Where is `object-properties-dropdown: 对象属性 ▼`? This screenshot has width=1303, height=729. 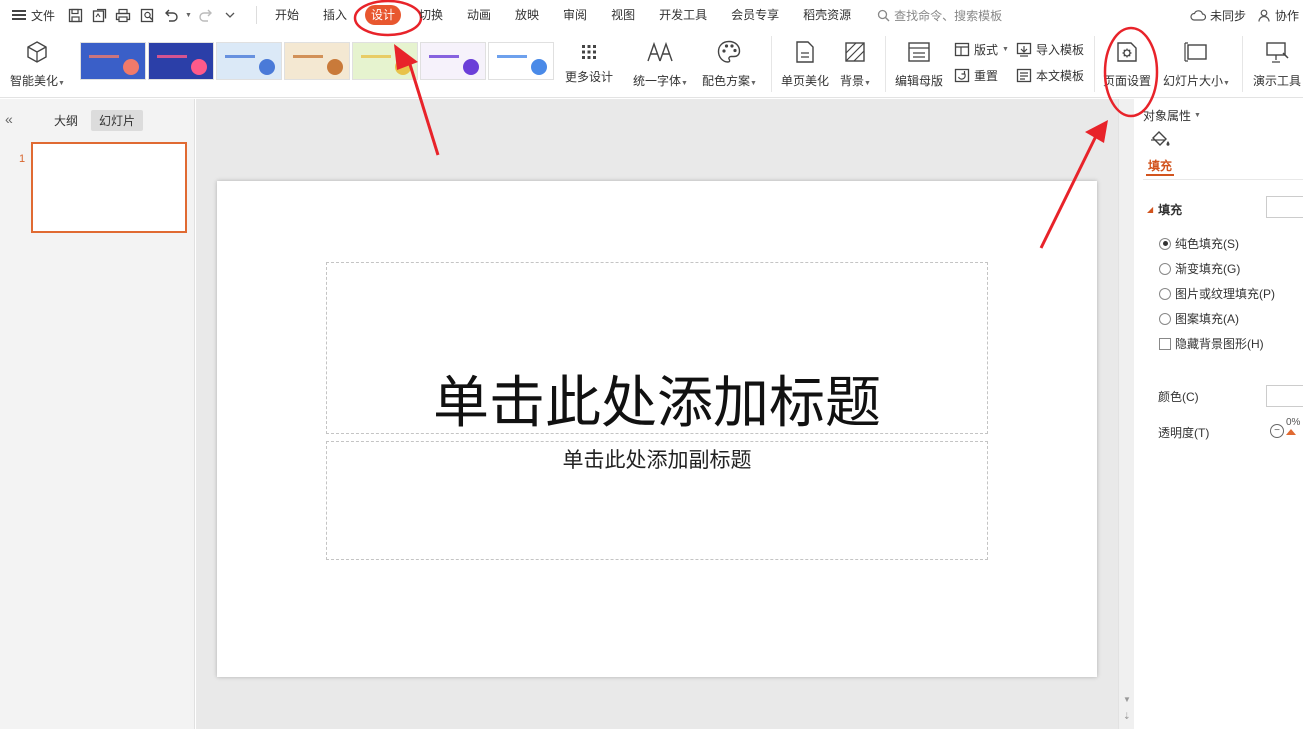 object-properties-dropdown: 对象属性 ▼ is located at coordinates (1172, 115).